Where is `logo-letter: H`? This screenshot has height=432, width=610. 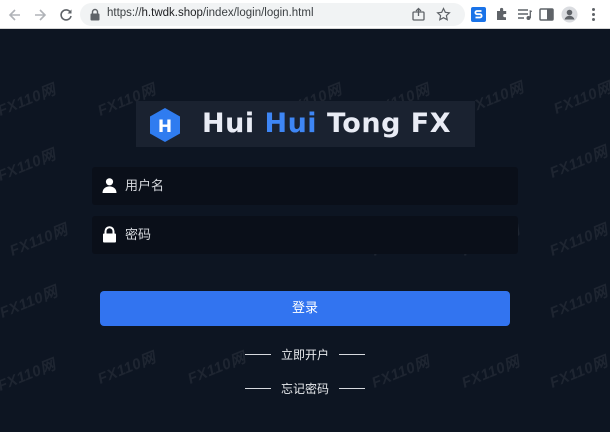
logo-letter: H is located at coordinates (165, 127).